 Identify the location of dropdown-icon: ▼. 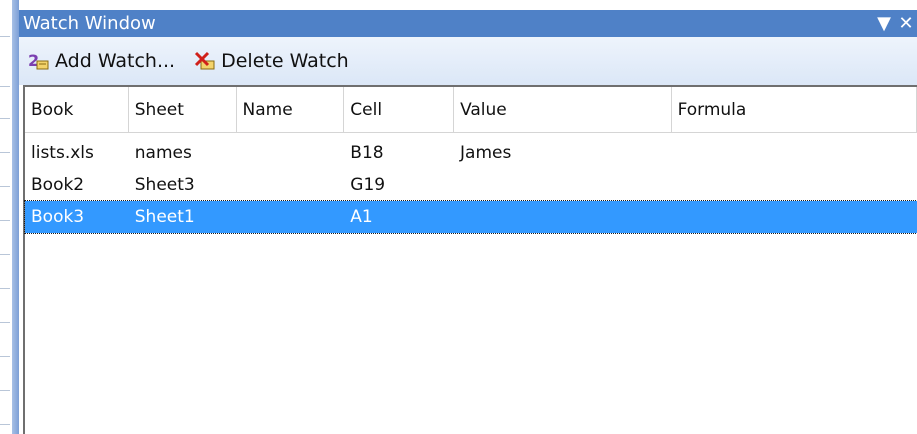
(884, 24).